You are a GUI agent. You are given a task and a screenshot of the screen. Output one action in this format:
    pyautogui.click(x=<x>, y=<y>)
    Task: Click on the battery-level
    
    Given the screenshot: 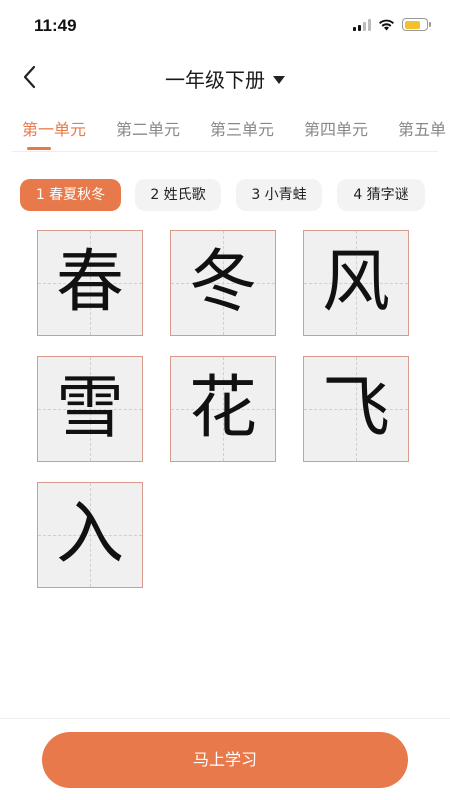 What is the action you would take?
    pyautogui.click(x=412, y=24)
    